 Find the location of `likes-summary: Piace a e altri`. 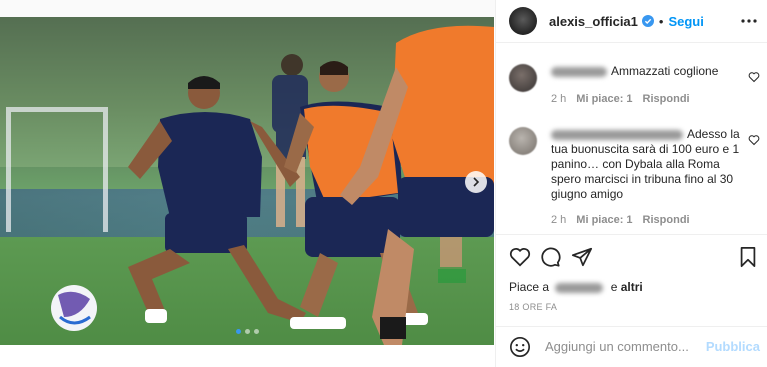

likes-summary: Piace a e altri is located at coordinates (576, 287).